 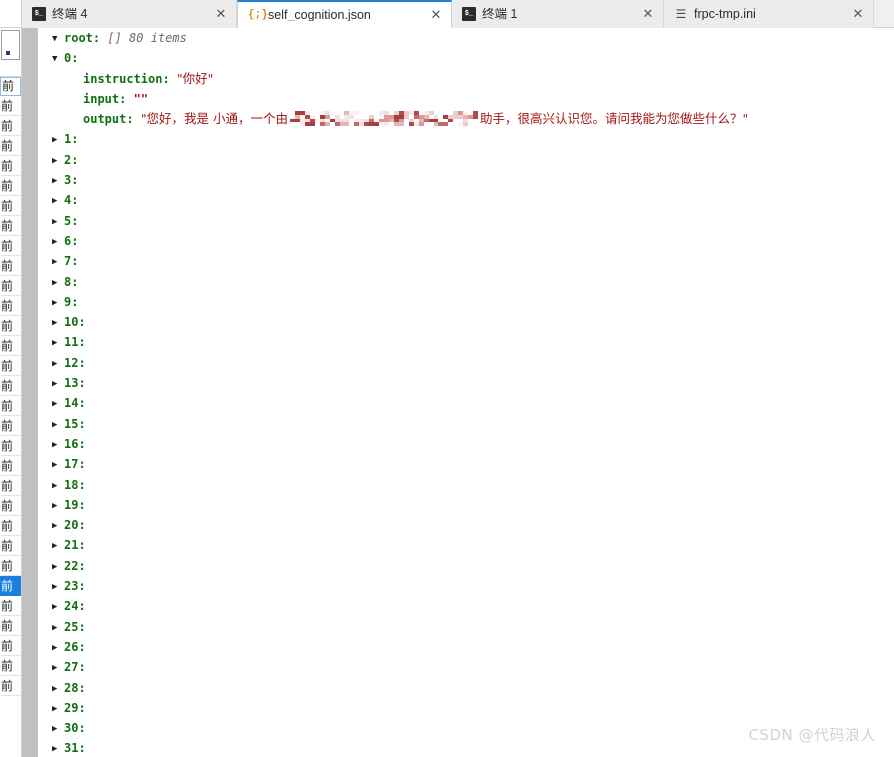 I want to click on json-item-row-collapsed-8: ▶ 8:, so click(x=466, y=282).